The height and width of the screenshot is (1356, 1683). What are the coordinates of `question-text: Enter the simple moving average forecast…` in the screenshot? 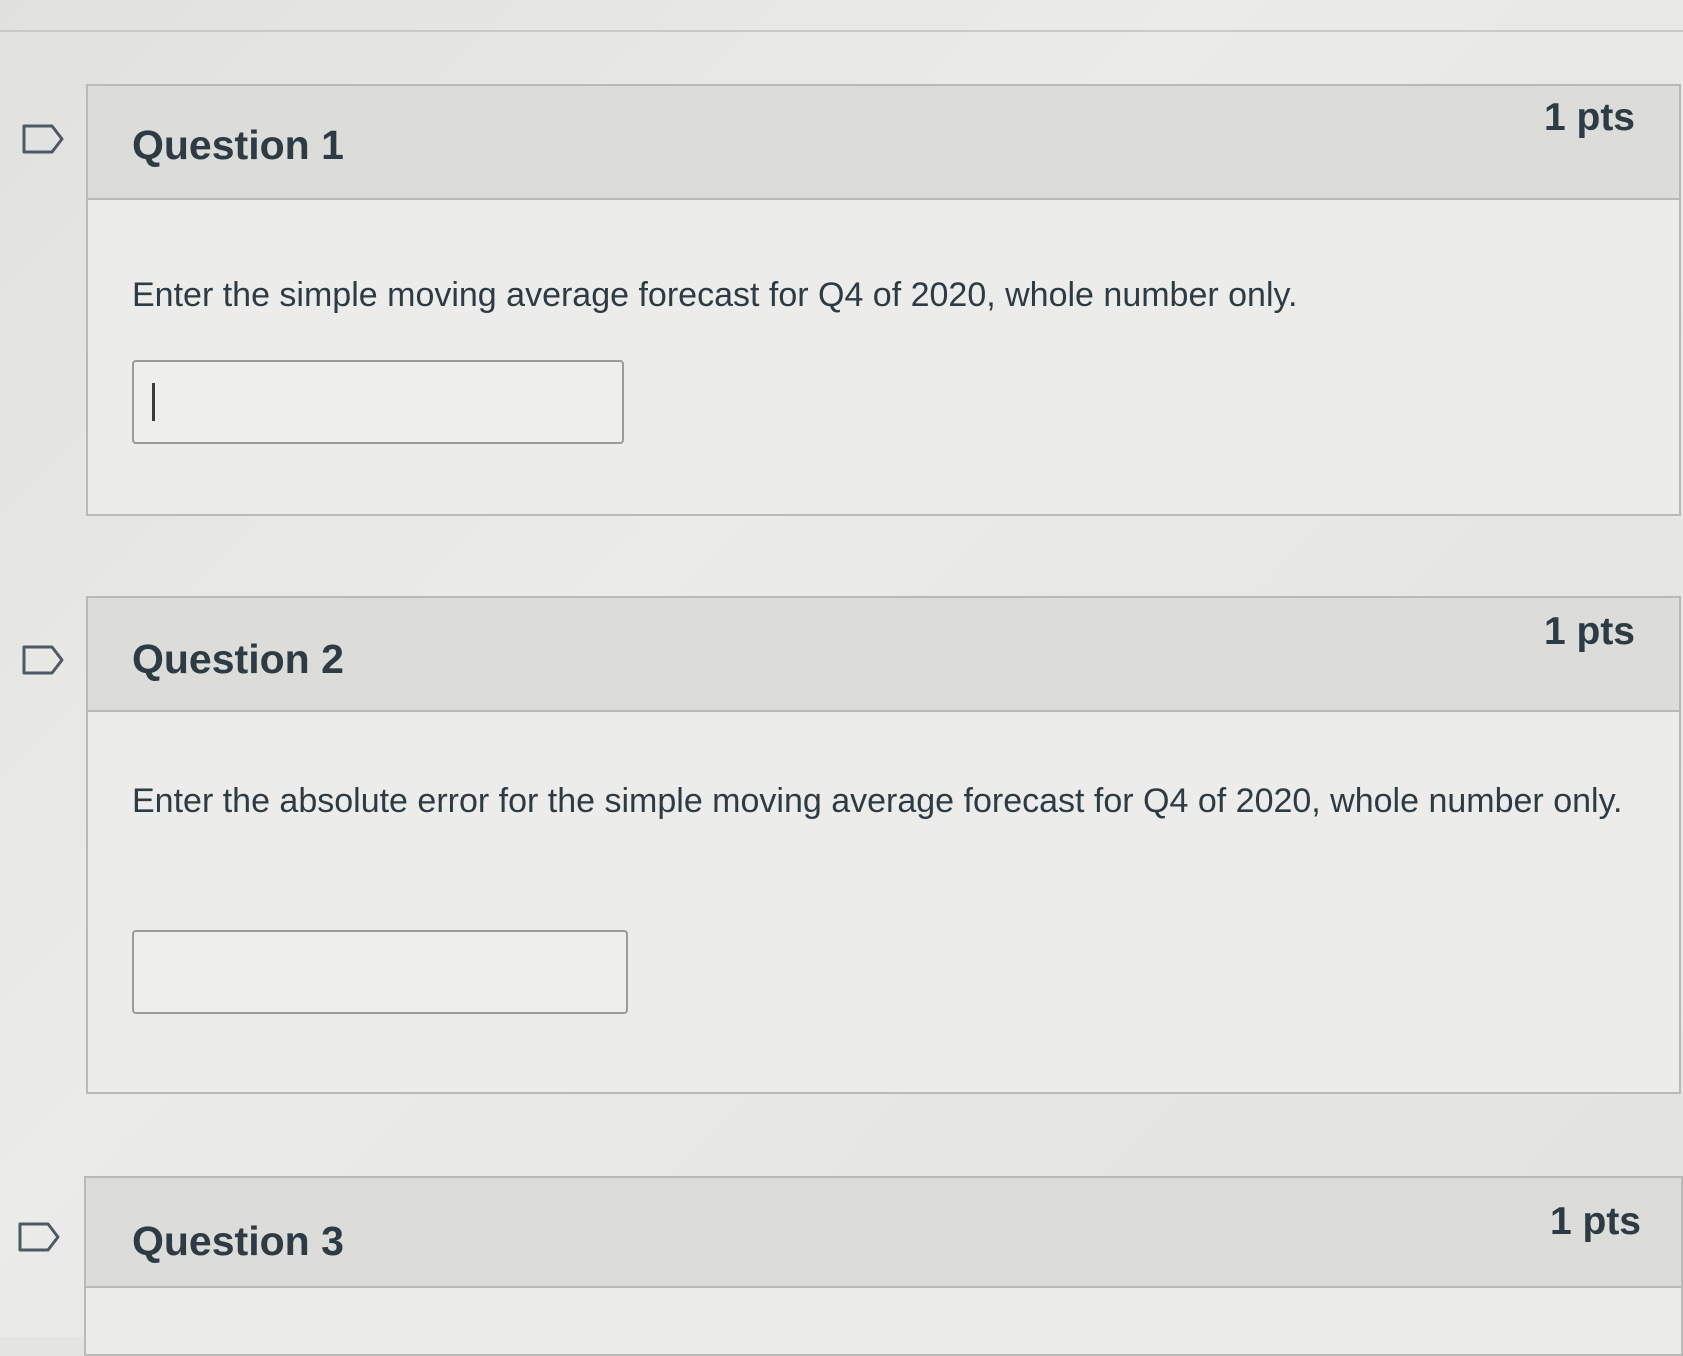 It's located at (715, 295).